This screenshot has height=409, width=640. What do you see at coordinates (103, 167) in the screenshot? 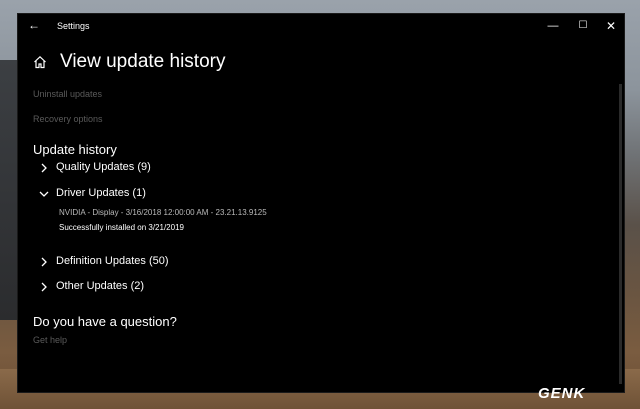
I see `category-label: Quality Updates (9)` at bounding box center [103, 167].